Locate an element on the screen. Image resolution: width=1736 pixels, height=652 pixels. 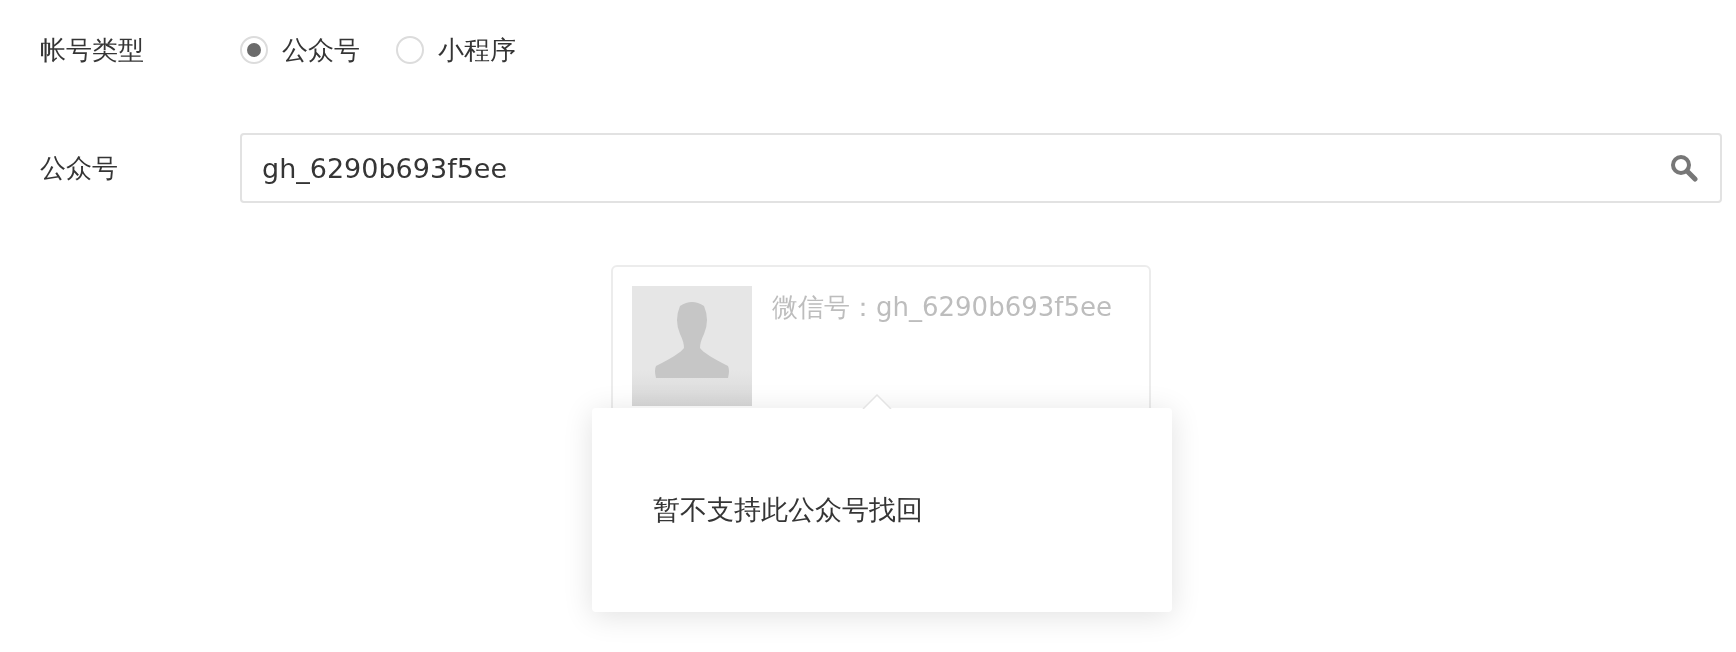
field-label: 公众号 is located at coordinates (79, 168).